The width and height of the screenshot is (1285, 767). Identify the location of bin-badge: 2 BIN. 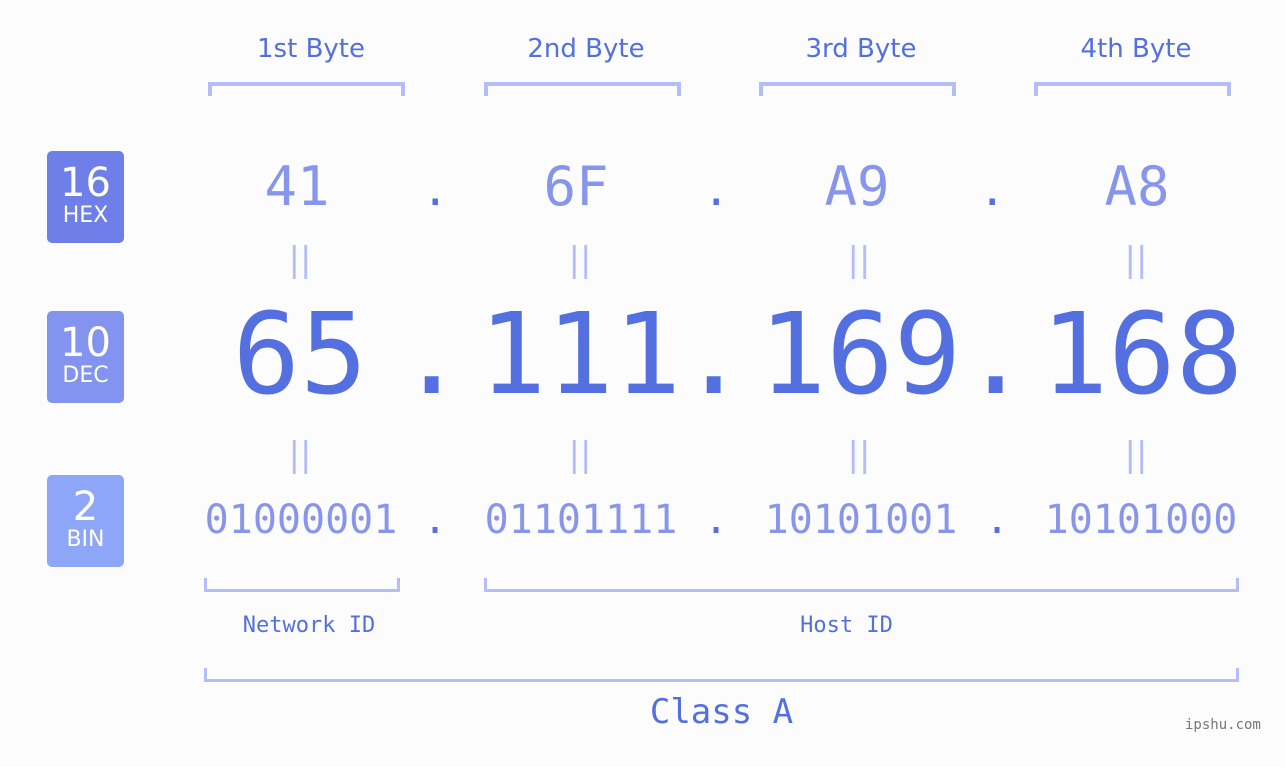
(85, 521).